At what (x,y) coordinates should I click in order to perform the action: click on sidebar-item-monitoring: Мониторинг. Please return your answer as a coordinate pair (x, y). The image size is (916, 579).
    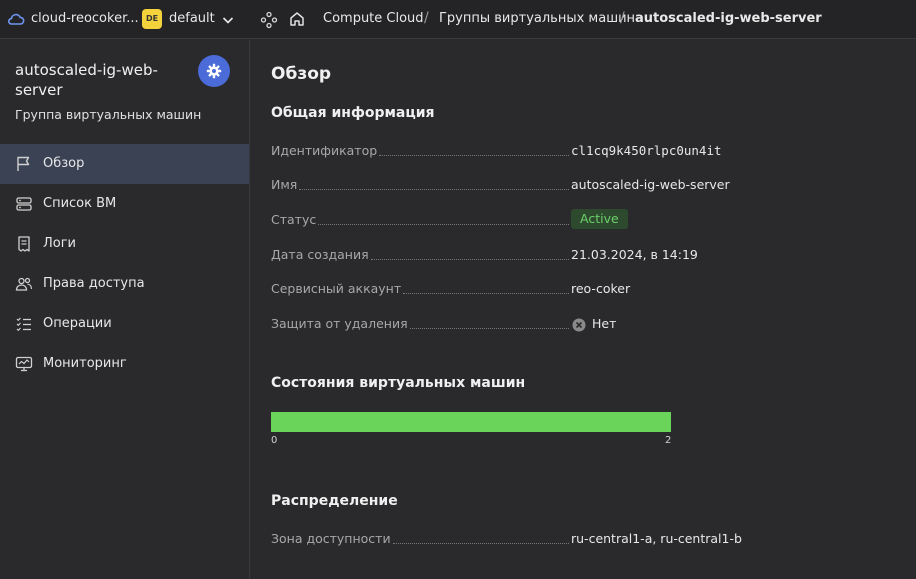
    Looking at the image, I should click on (124, 364).